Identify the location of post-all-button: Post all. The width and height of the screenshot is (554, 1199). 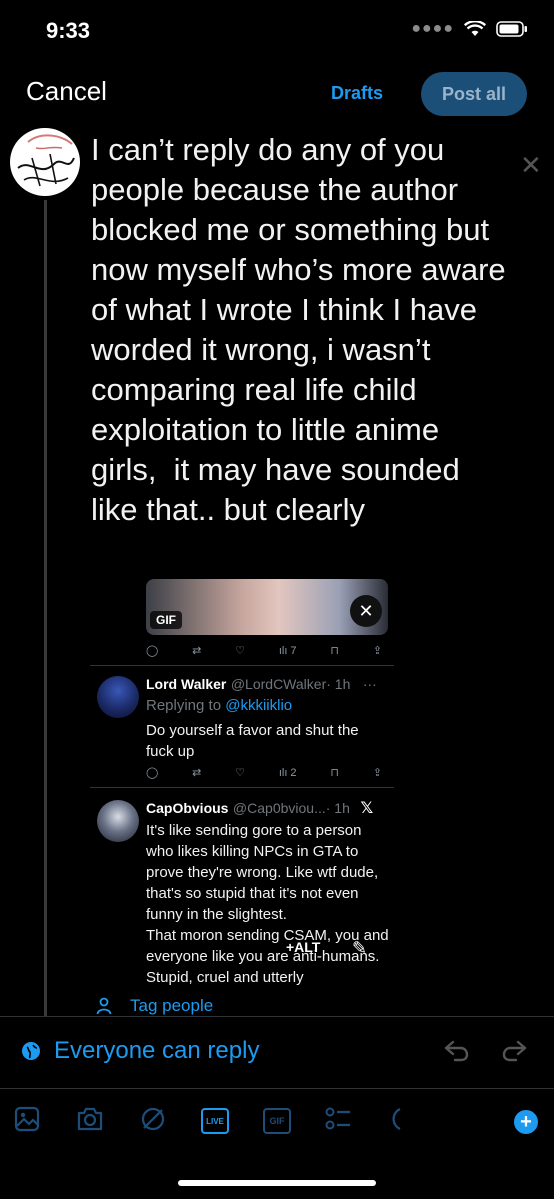
(474, 94).